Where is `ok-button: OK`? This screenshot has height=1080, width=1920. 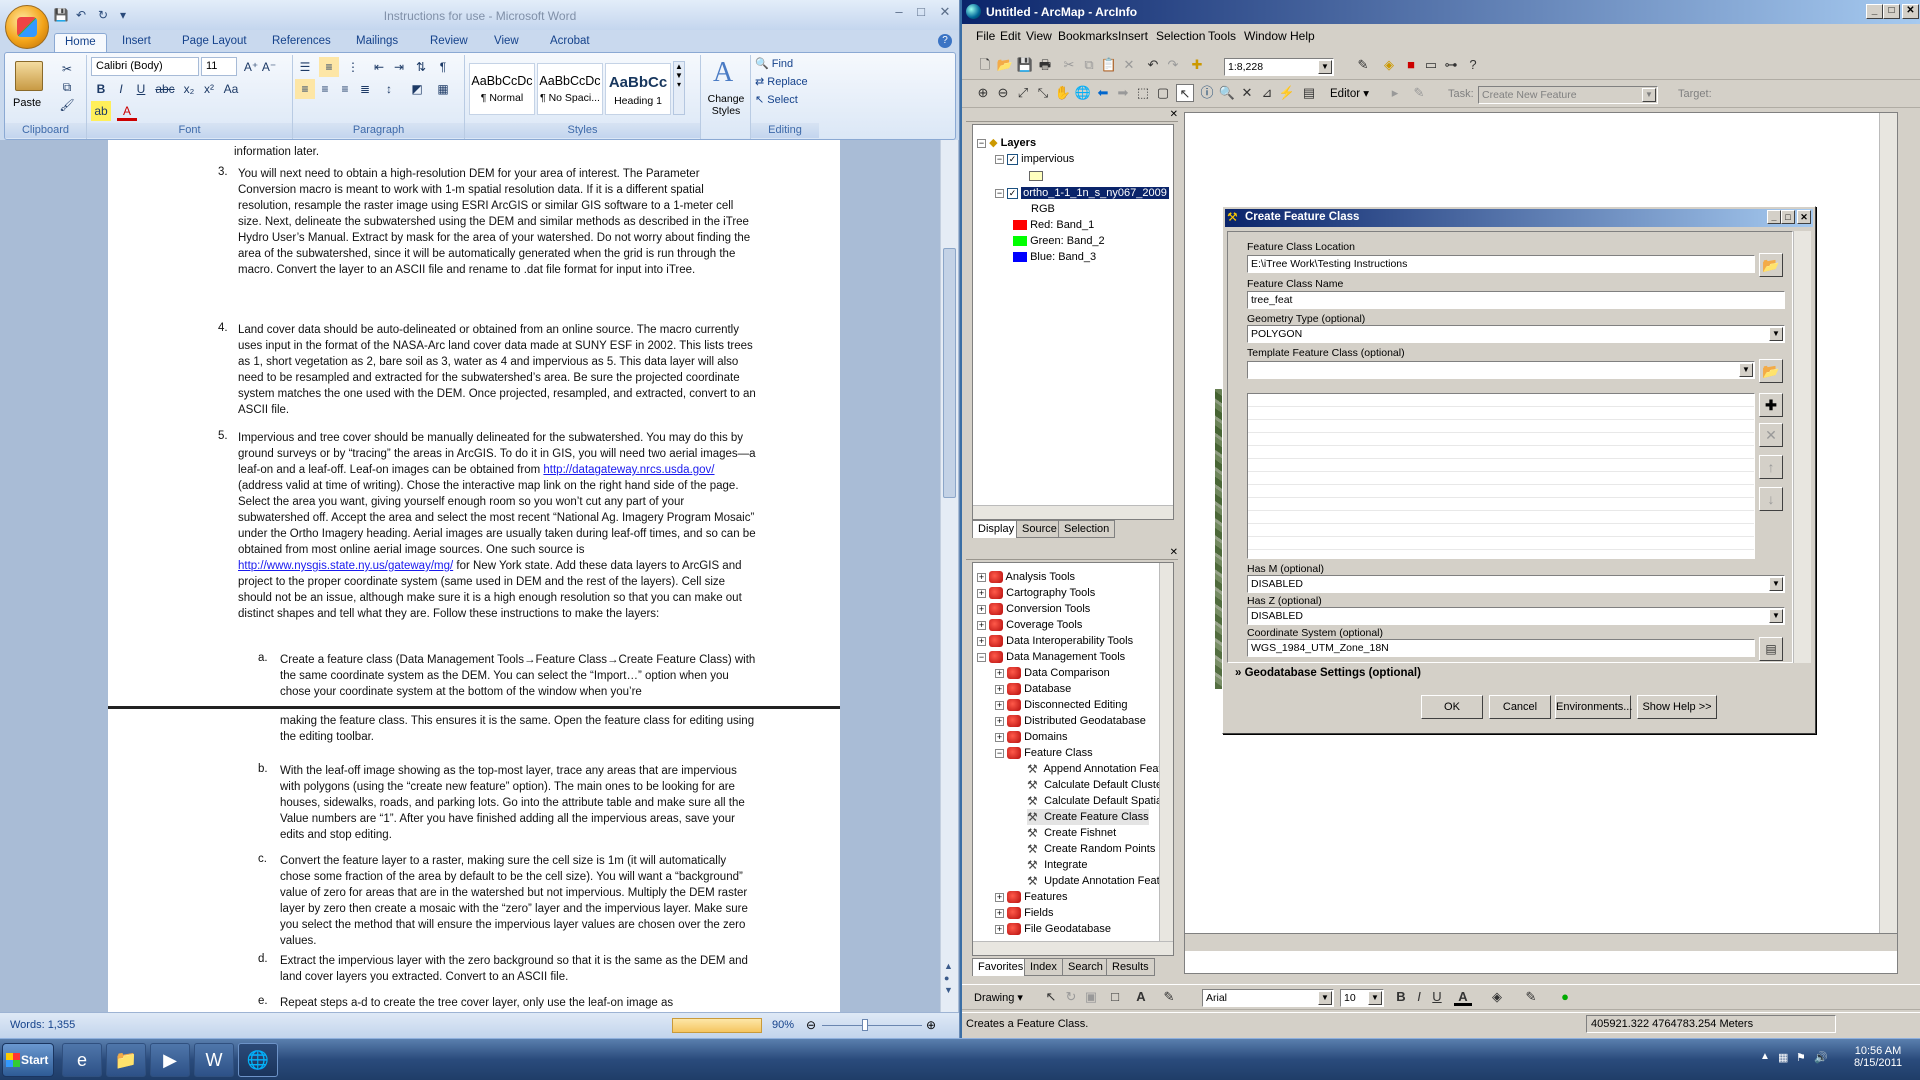
ok-button: OK is located at coordinates (1452, 707).